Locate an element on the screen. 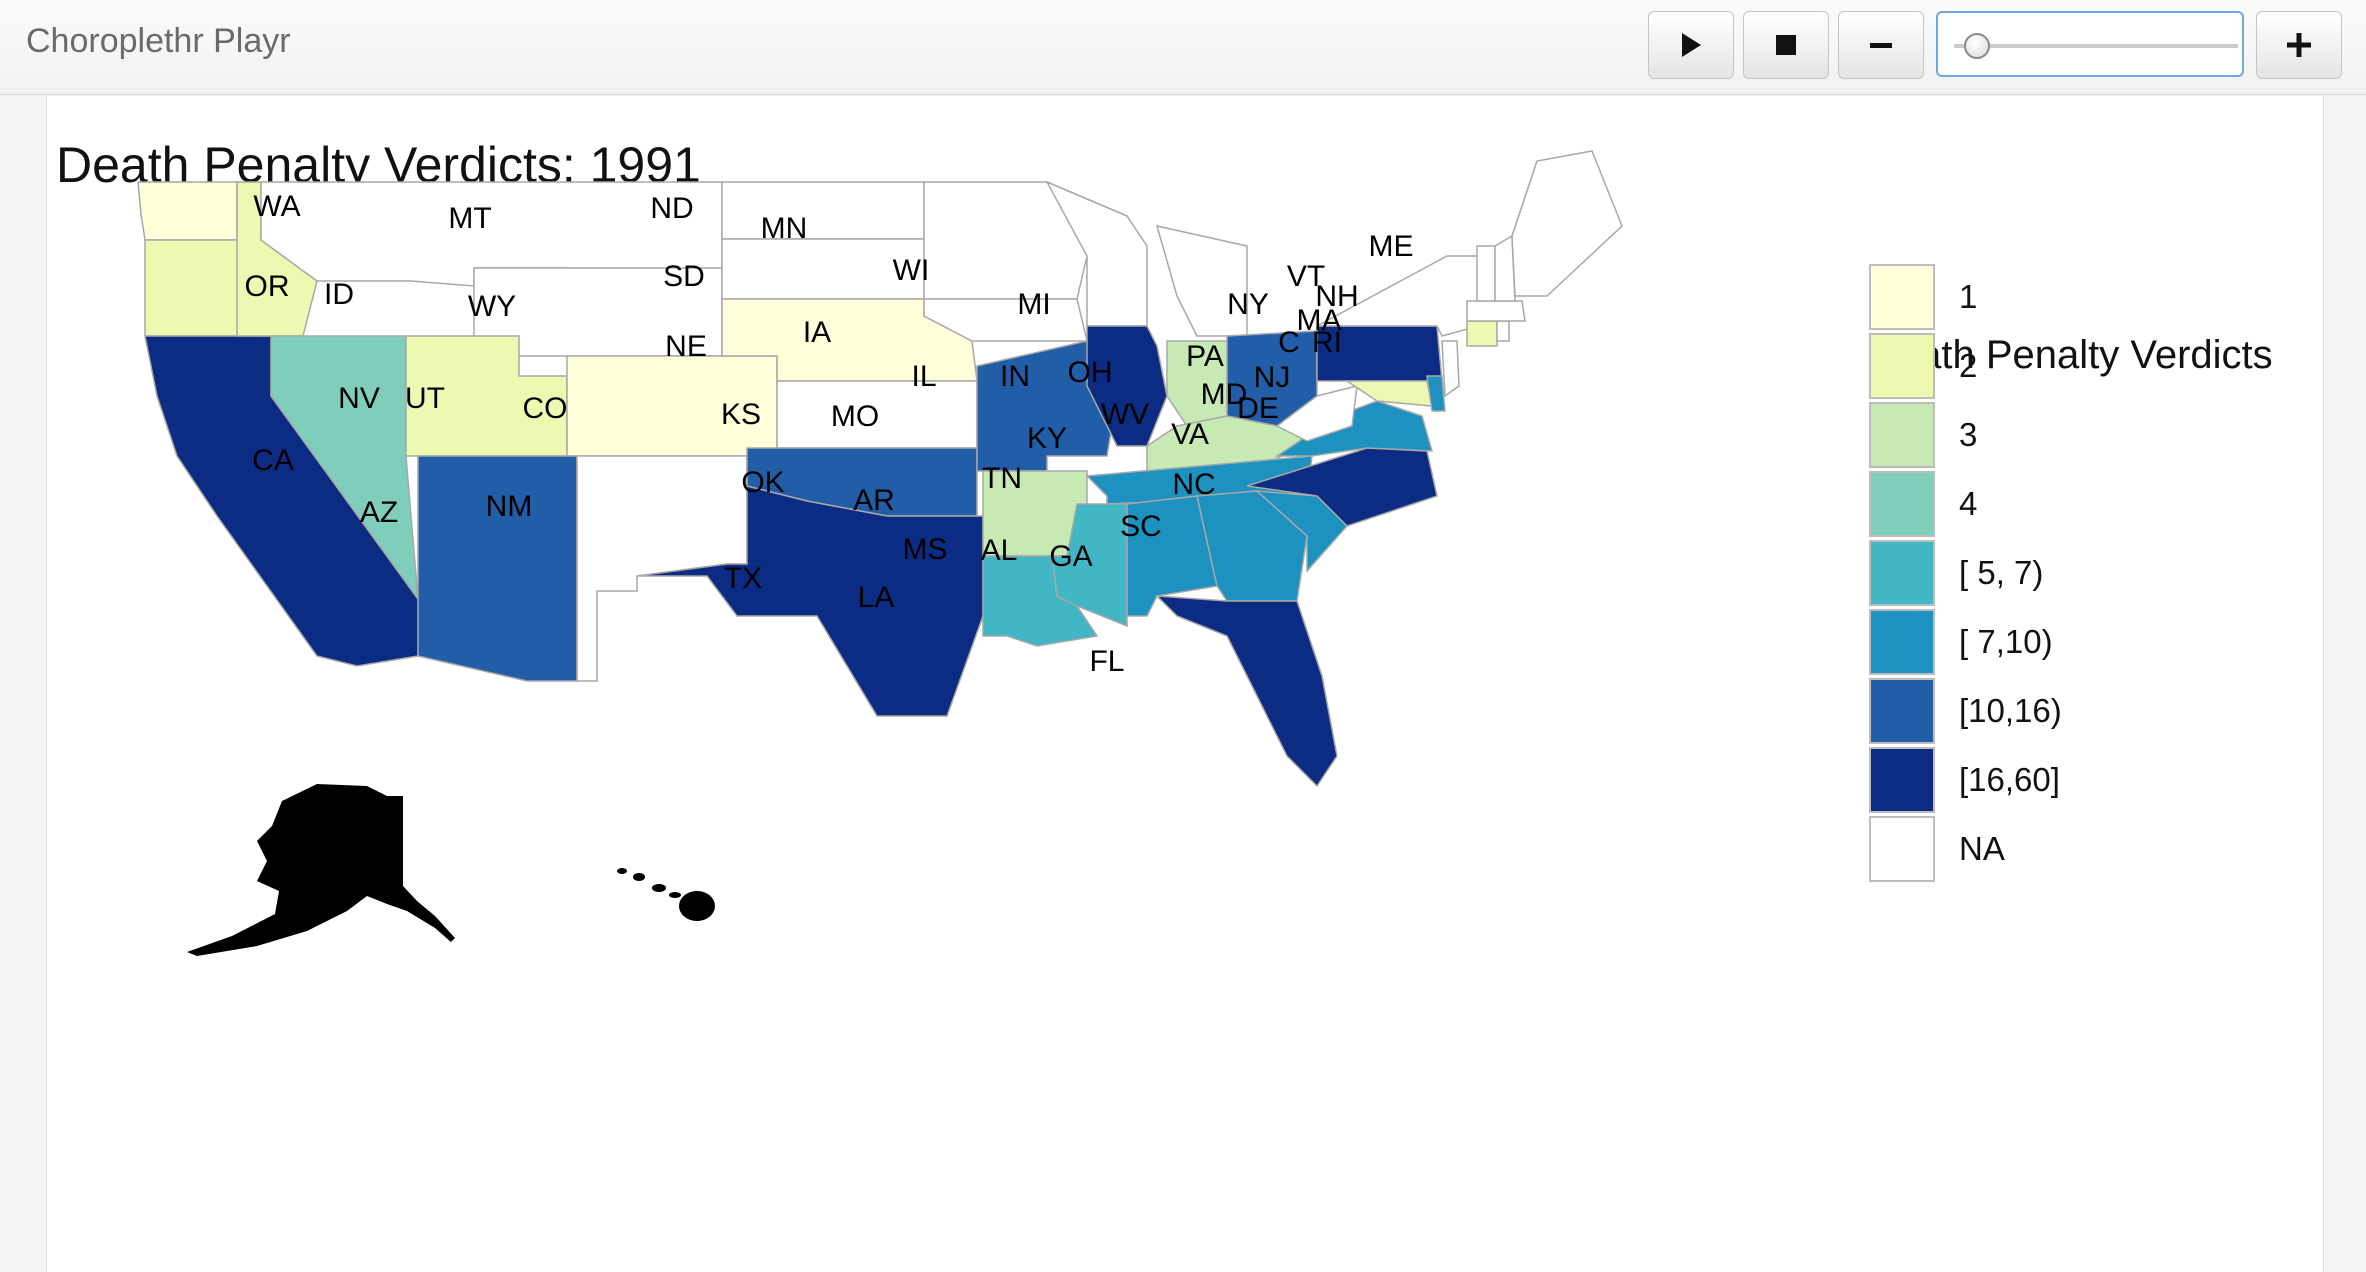 This screenshot has width=2366, height=1272. state-nj is located at coordinates (1450, 369).